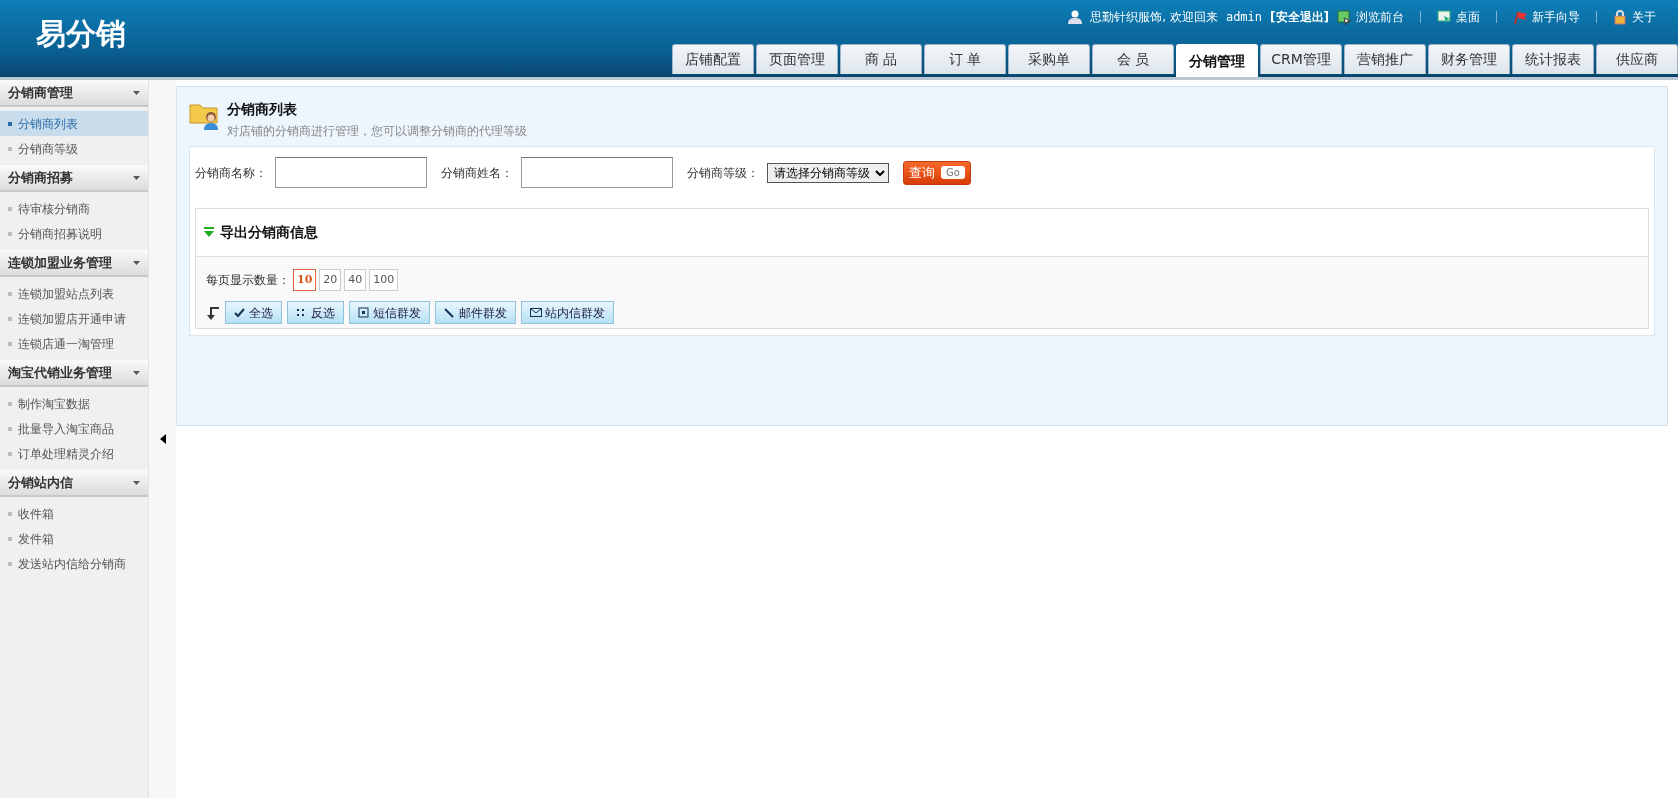 Image resolution: width=1678 pixels, height=801 pixels. I want to click on nav-tab: CRM管理, so click(1301, 59).